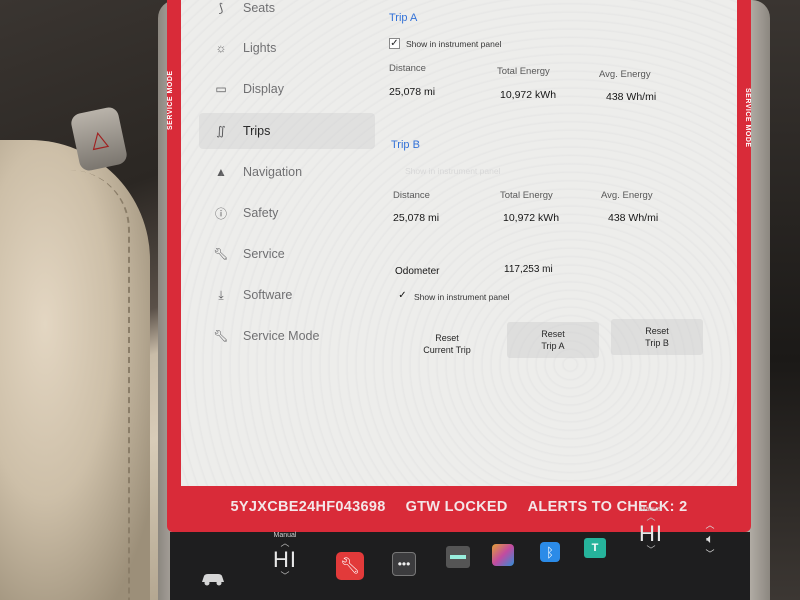 This screenshot has width=800, height=600. I want to click on sidebar-item-label: Service, so click(264, 254).